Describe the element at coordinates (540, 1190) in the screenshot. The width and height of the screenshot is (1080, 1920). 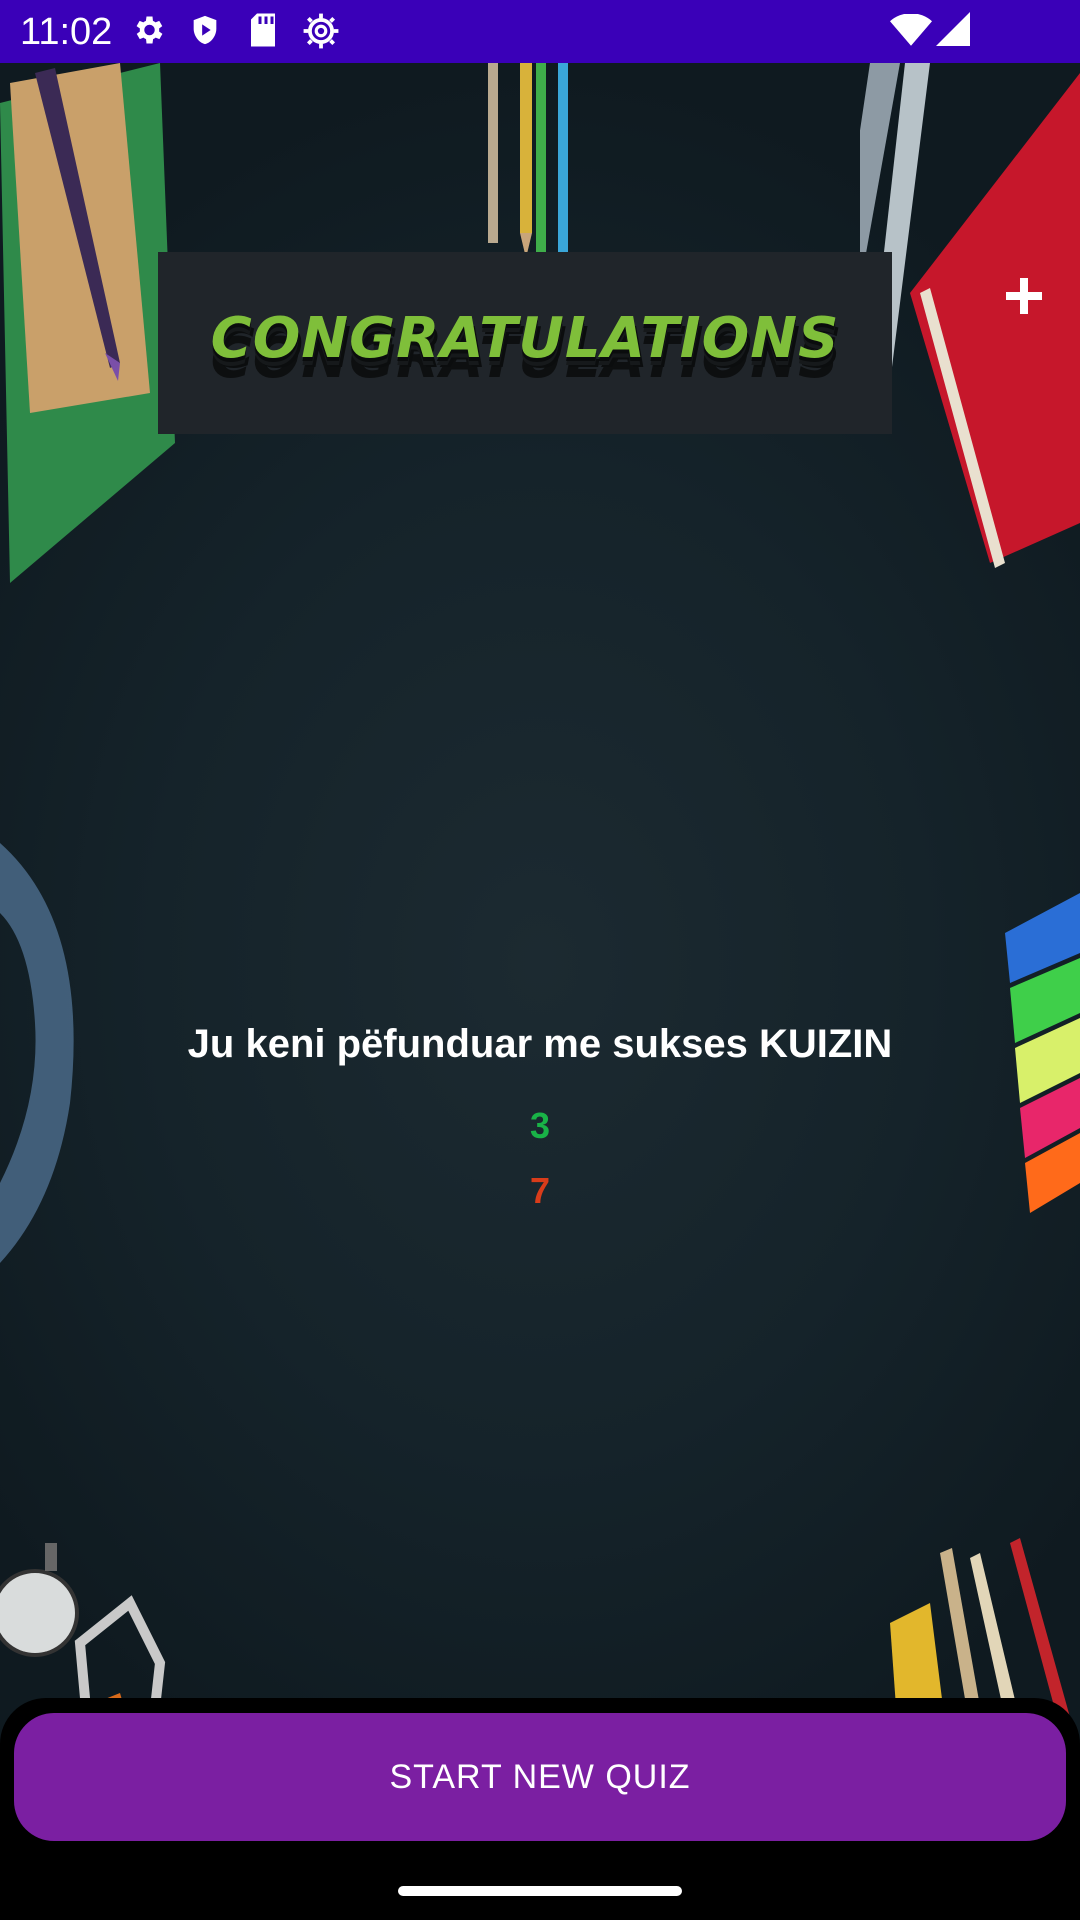
I see `wrong-answers-count: 7` at that location.